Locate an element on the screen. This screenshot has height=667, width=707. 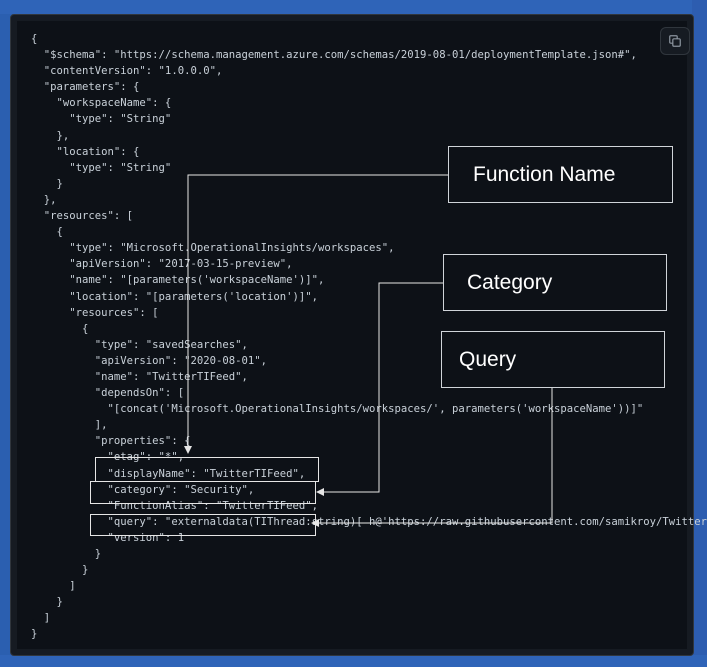
category-callout: Category is located at coordinates (555, 282).